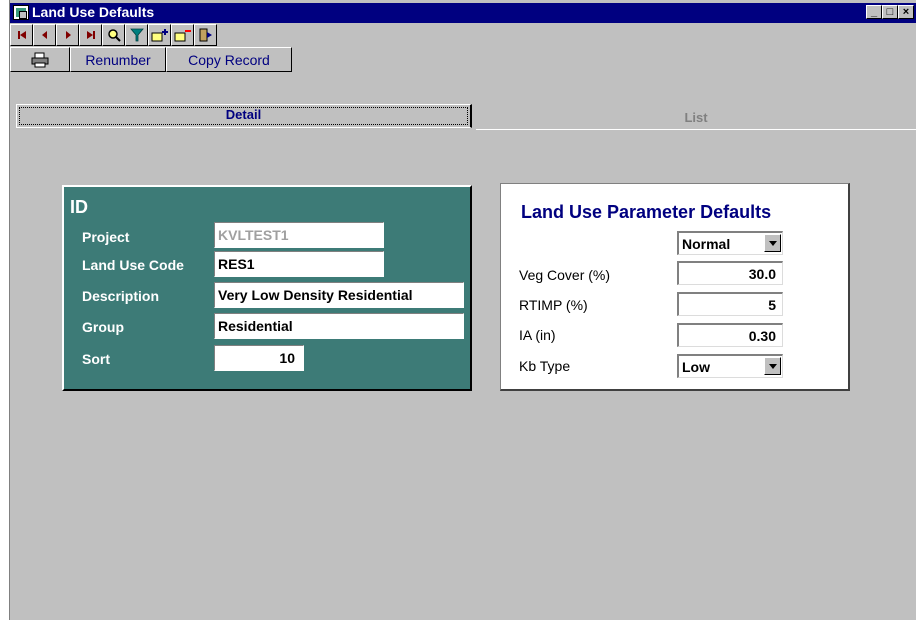 Image resolution: width=916 pixels, height=620 pixels. I want to click on veg-cover-label: Veg Cover (%), so click(565, 275).